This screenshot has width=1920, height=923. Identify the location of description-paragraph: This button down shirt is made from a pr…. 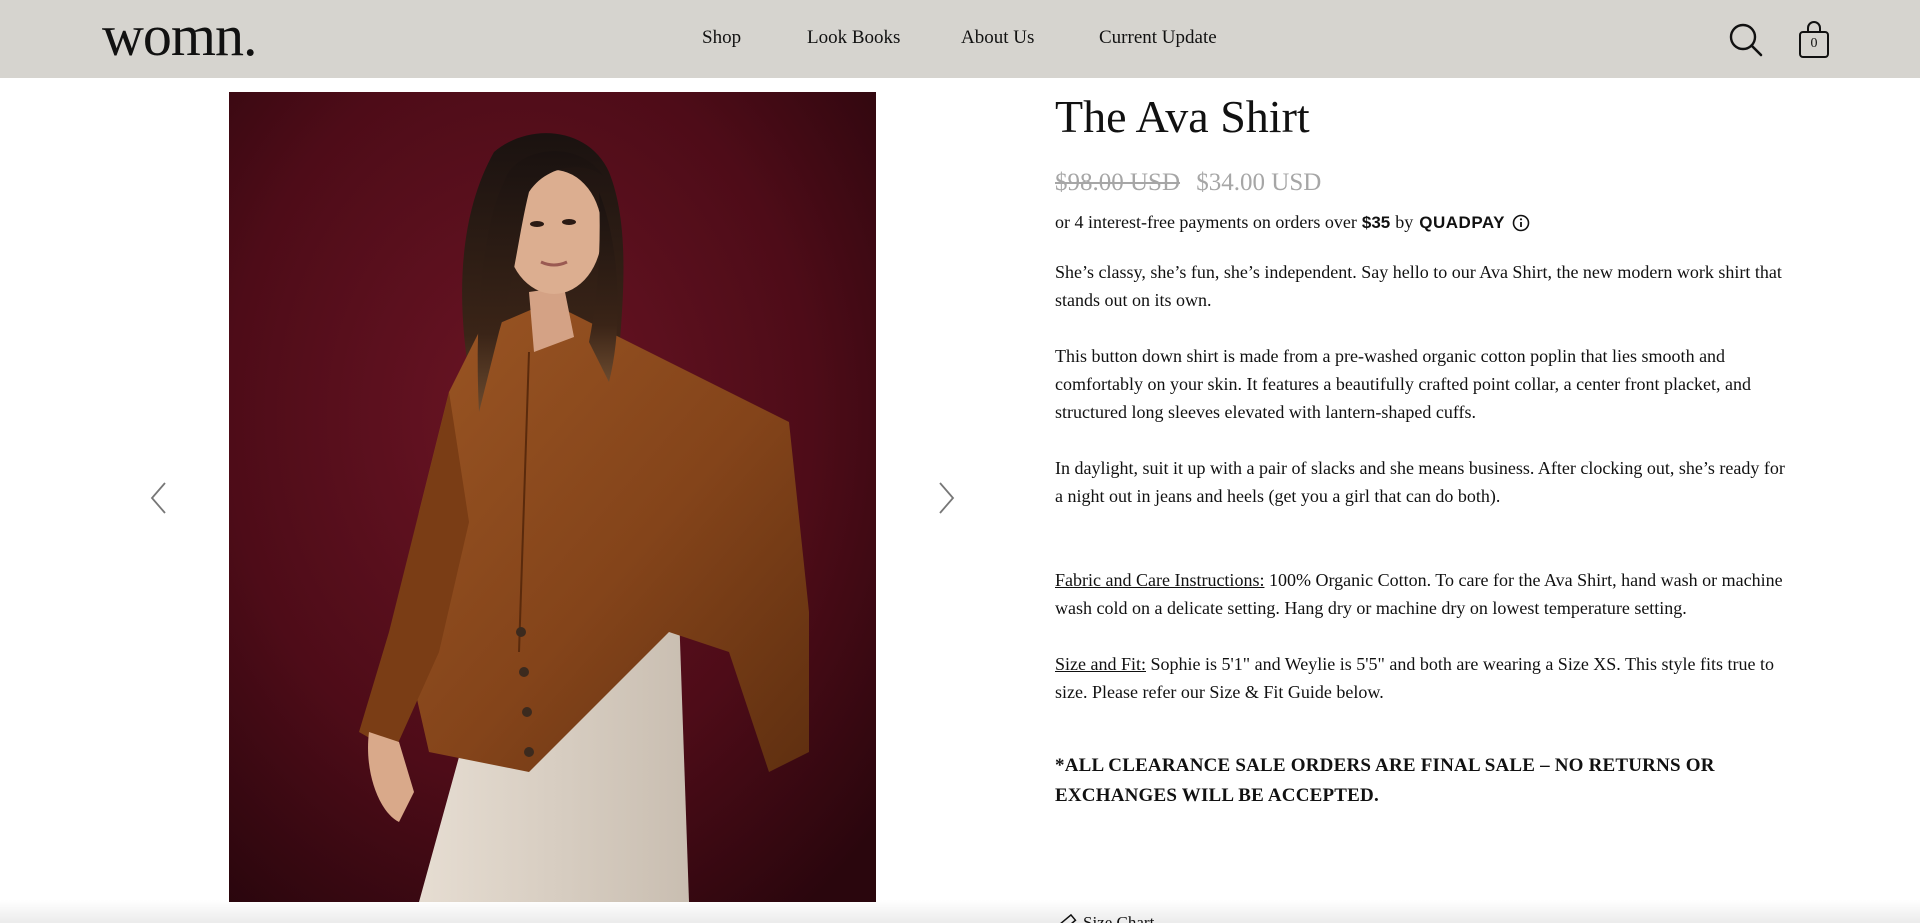
(1403, 384).